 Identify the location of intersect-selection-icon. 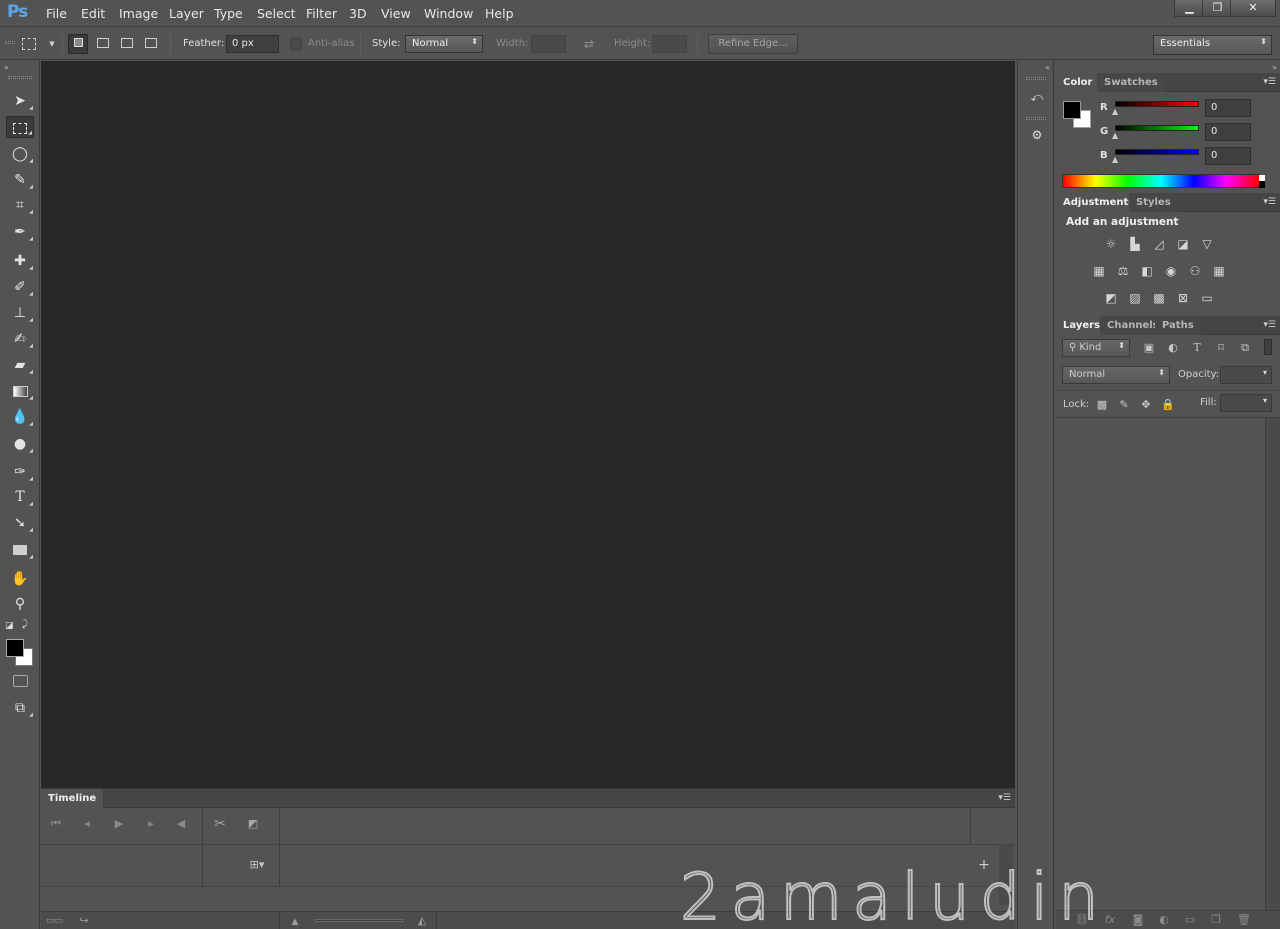
(151, 44).